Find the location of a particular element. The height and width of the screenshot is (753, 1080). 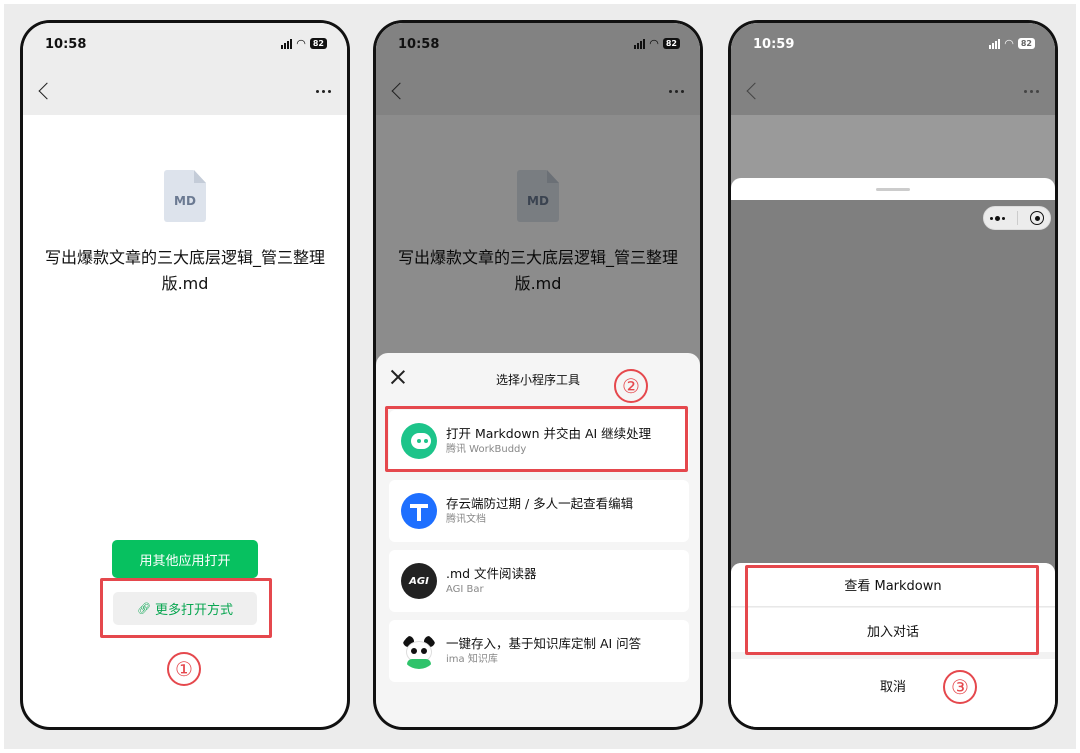

file-fold-icon is located at coordinates (200, 176).